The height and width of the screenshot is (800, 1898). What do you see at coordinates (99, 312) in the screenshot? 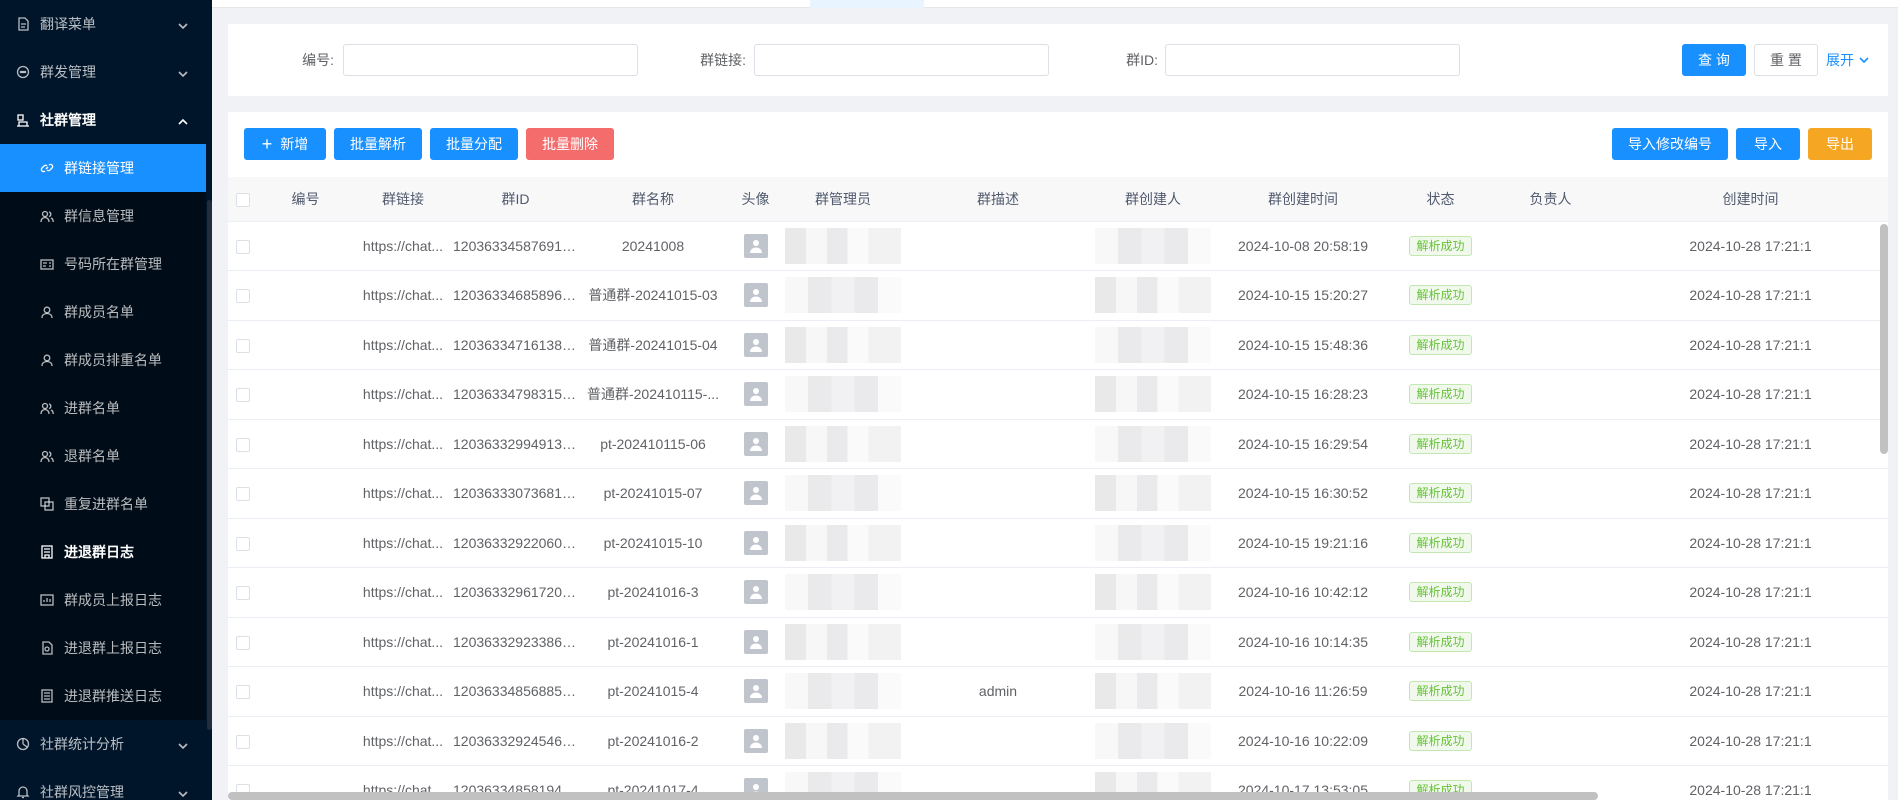
I see `sidebar-item-label: 群成员名单` at bounding box center [99, 312].